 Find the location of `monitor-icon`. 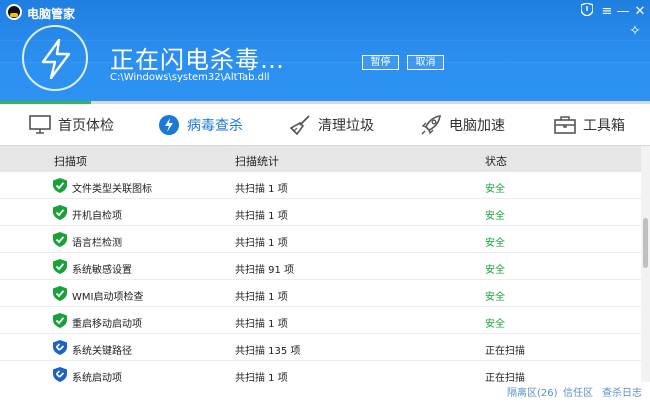

monitor-icon is located at coordinates (40, 125).